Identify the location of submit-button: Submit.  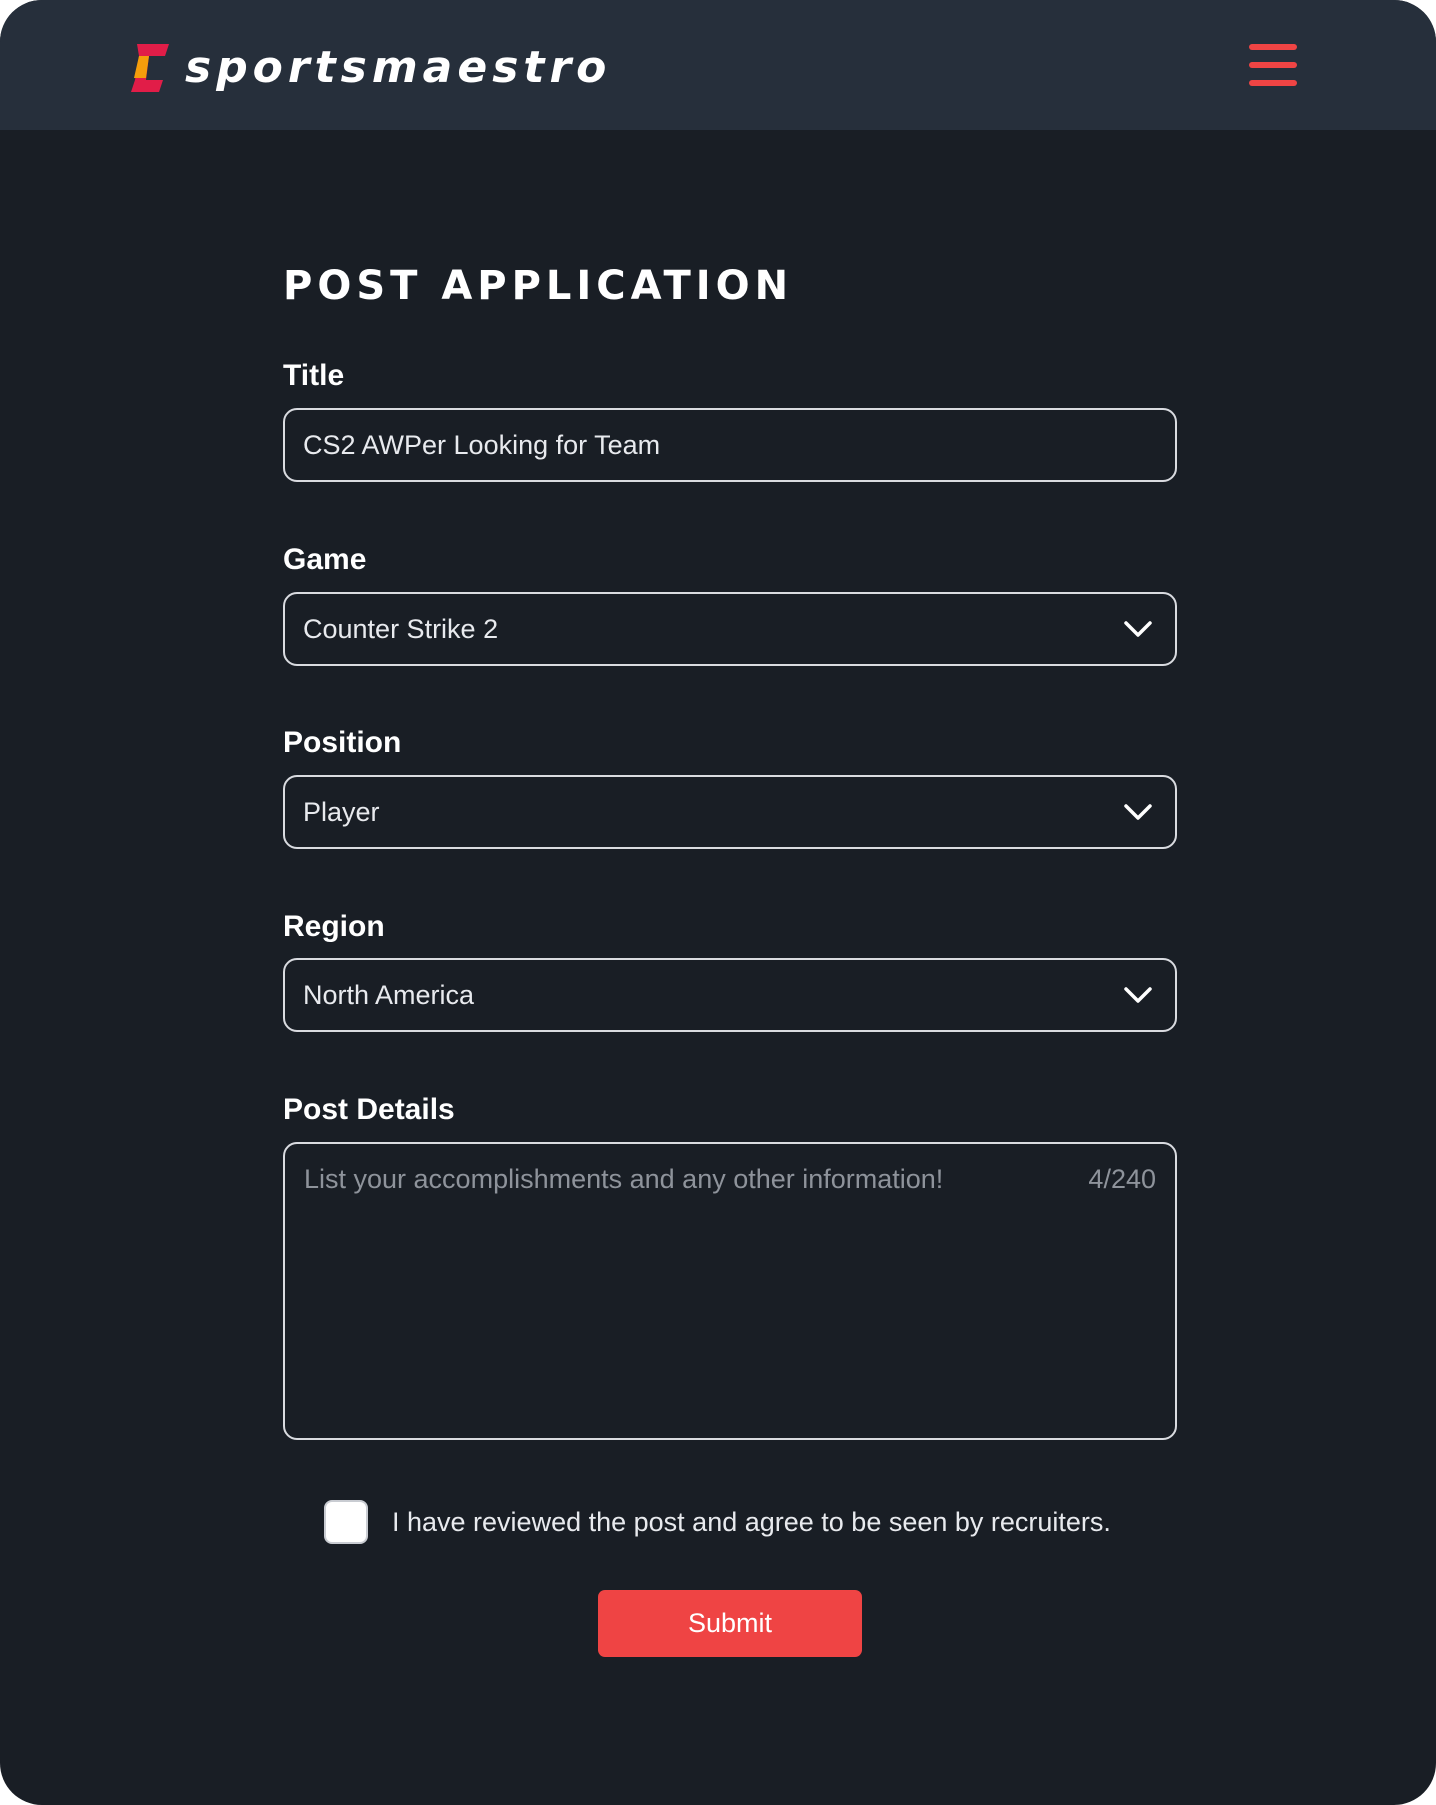
(730, 1623).